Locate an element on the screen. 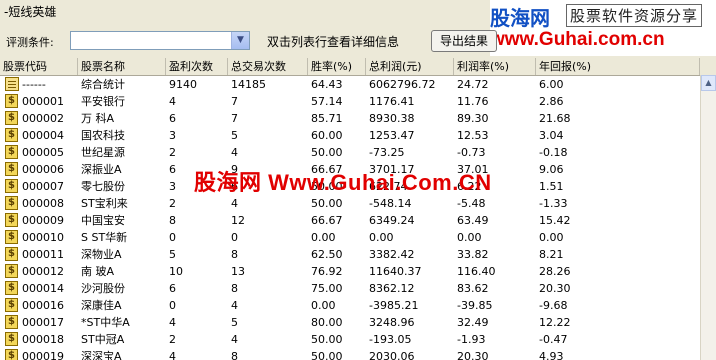 This screenshot has height=360, width=716. cell-name: 零七股份 is located at coordinates (103, 186).